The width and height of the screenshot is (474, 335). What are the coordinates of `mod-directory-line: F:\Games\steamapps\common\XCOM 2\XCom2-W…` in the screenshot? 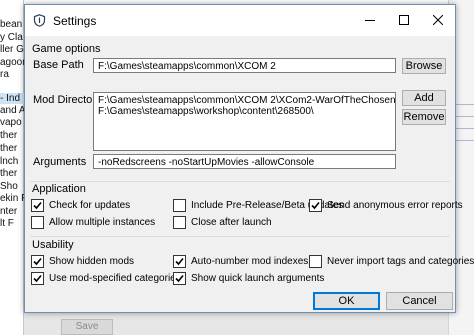 It's located at (247, 100).